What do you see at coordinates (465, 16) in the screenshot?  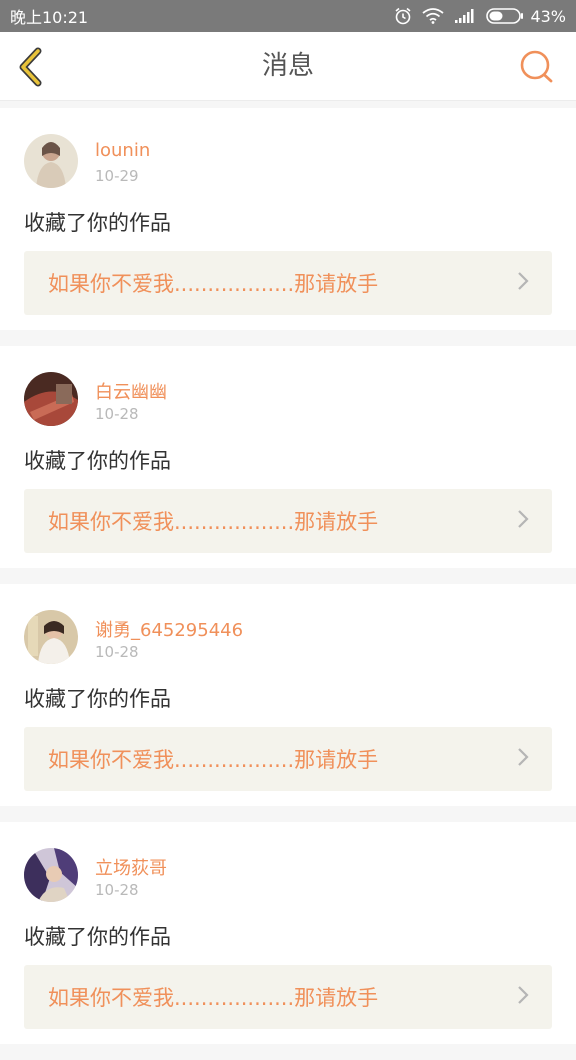 I see `signal-icon` at bounding box center [465, 16].